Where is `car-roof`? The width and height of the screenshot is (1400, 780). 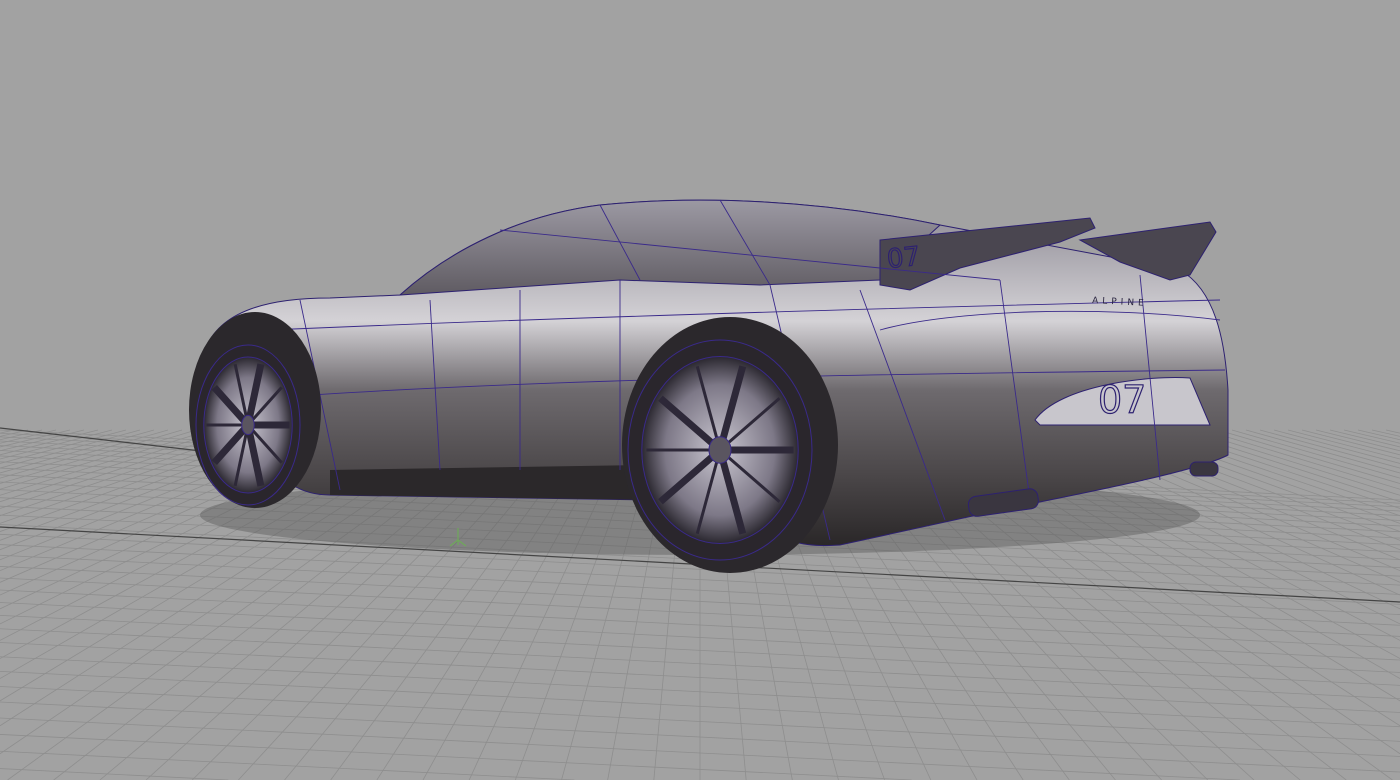 car-roof is located at coordinates (670, 247).